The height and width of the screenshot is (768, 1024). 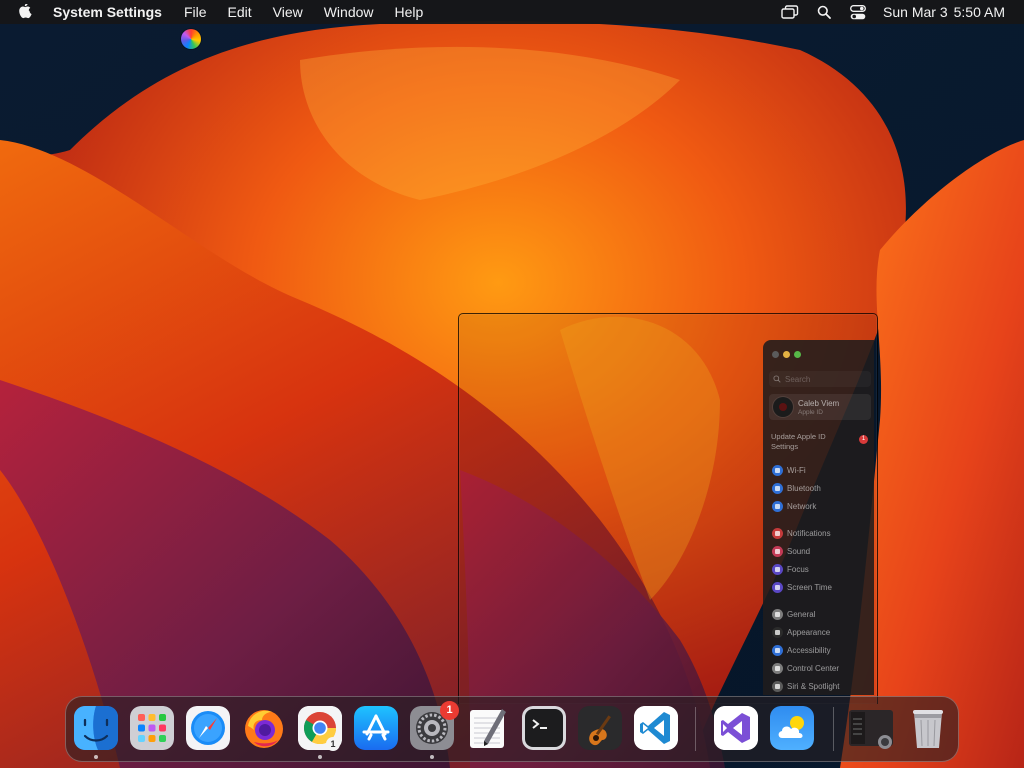 What do you see at coordinates (777, 569) in the screenshot?
I see `focus-icon` at bounding box center [777, 569].